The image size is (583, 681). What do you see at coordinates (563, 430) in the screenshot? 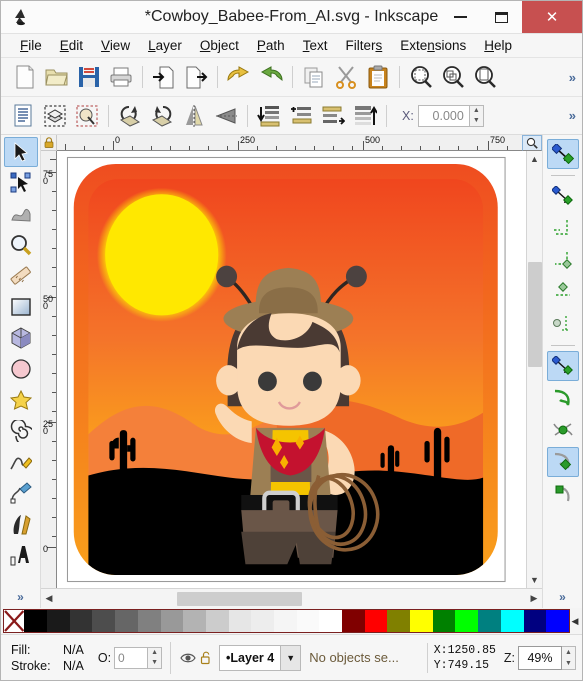
I see `snap-path-intersect-icon` at bounding box center [563, 430].